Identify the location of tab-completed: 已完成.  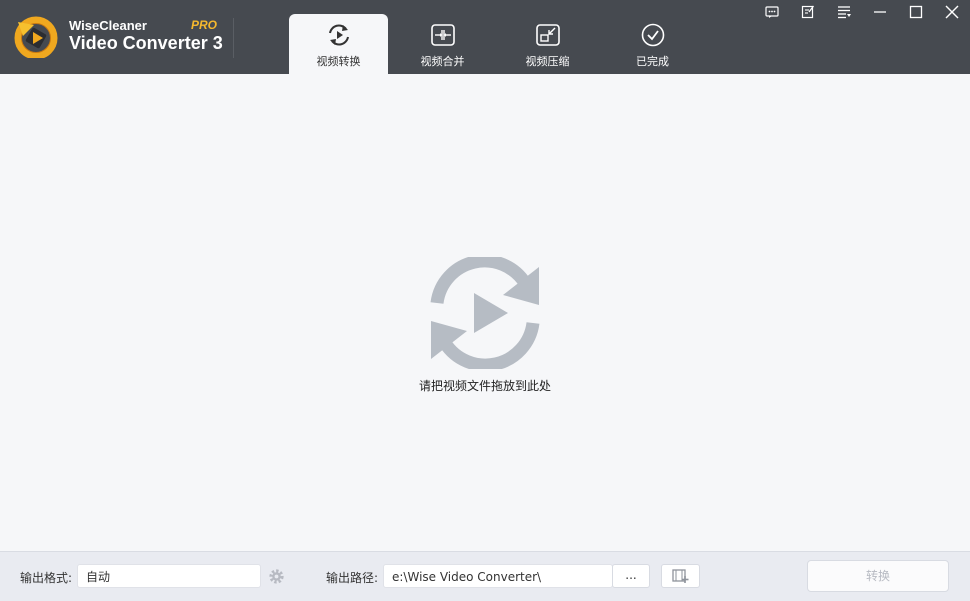
(652, 44).